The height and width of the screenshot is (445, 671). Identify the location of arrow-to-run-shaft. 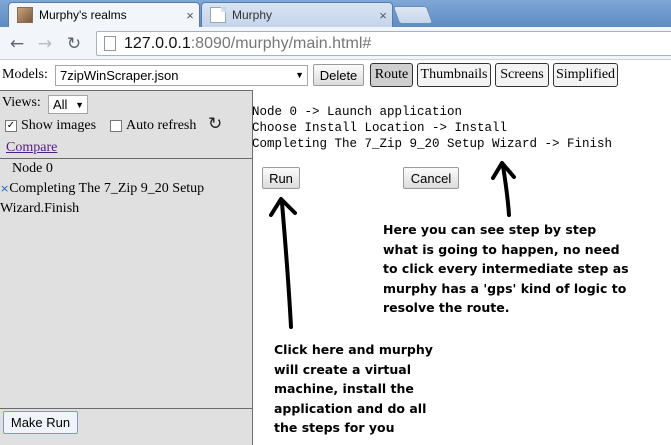
(286, 265).